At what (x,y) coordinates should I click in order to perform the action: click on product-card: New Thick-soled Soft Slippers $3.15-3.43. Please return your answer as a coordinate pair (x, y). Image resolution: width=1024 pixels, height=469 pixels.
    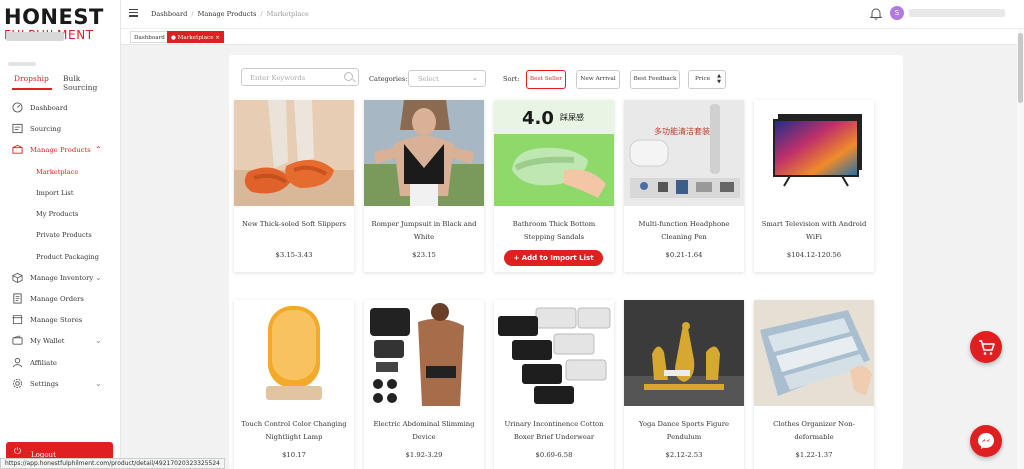
    Looking at the image, I should click on (294, 186).